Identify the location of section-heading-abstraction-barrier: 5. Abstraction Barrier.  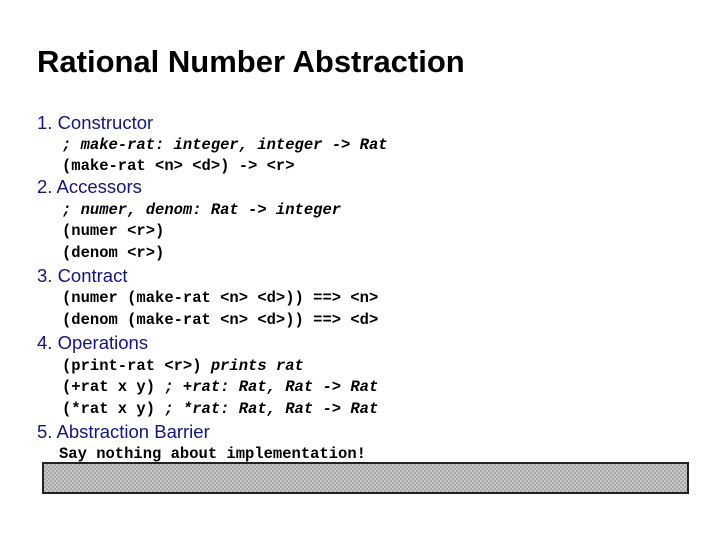
(123, 431).